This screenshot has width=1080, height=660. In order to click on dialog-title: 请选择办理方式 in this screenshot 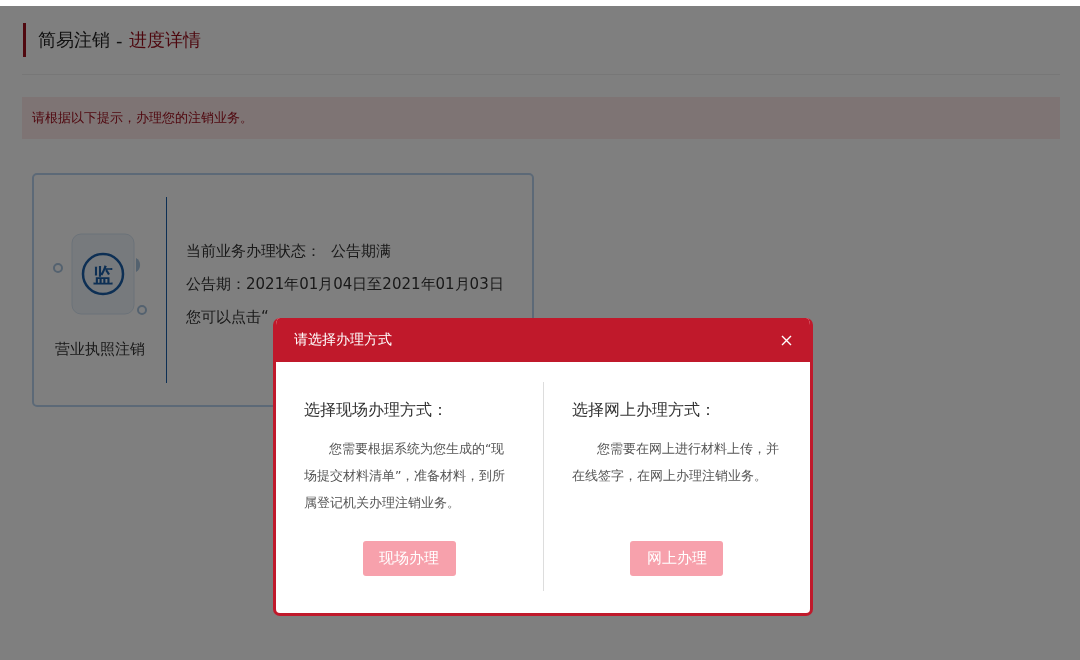, I will do `click(343, 340)`.